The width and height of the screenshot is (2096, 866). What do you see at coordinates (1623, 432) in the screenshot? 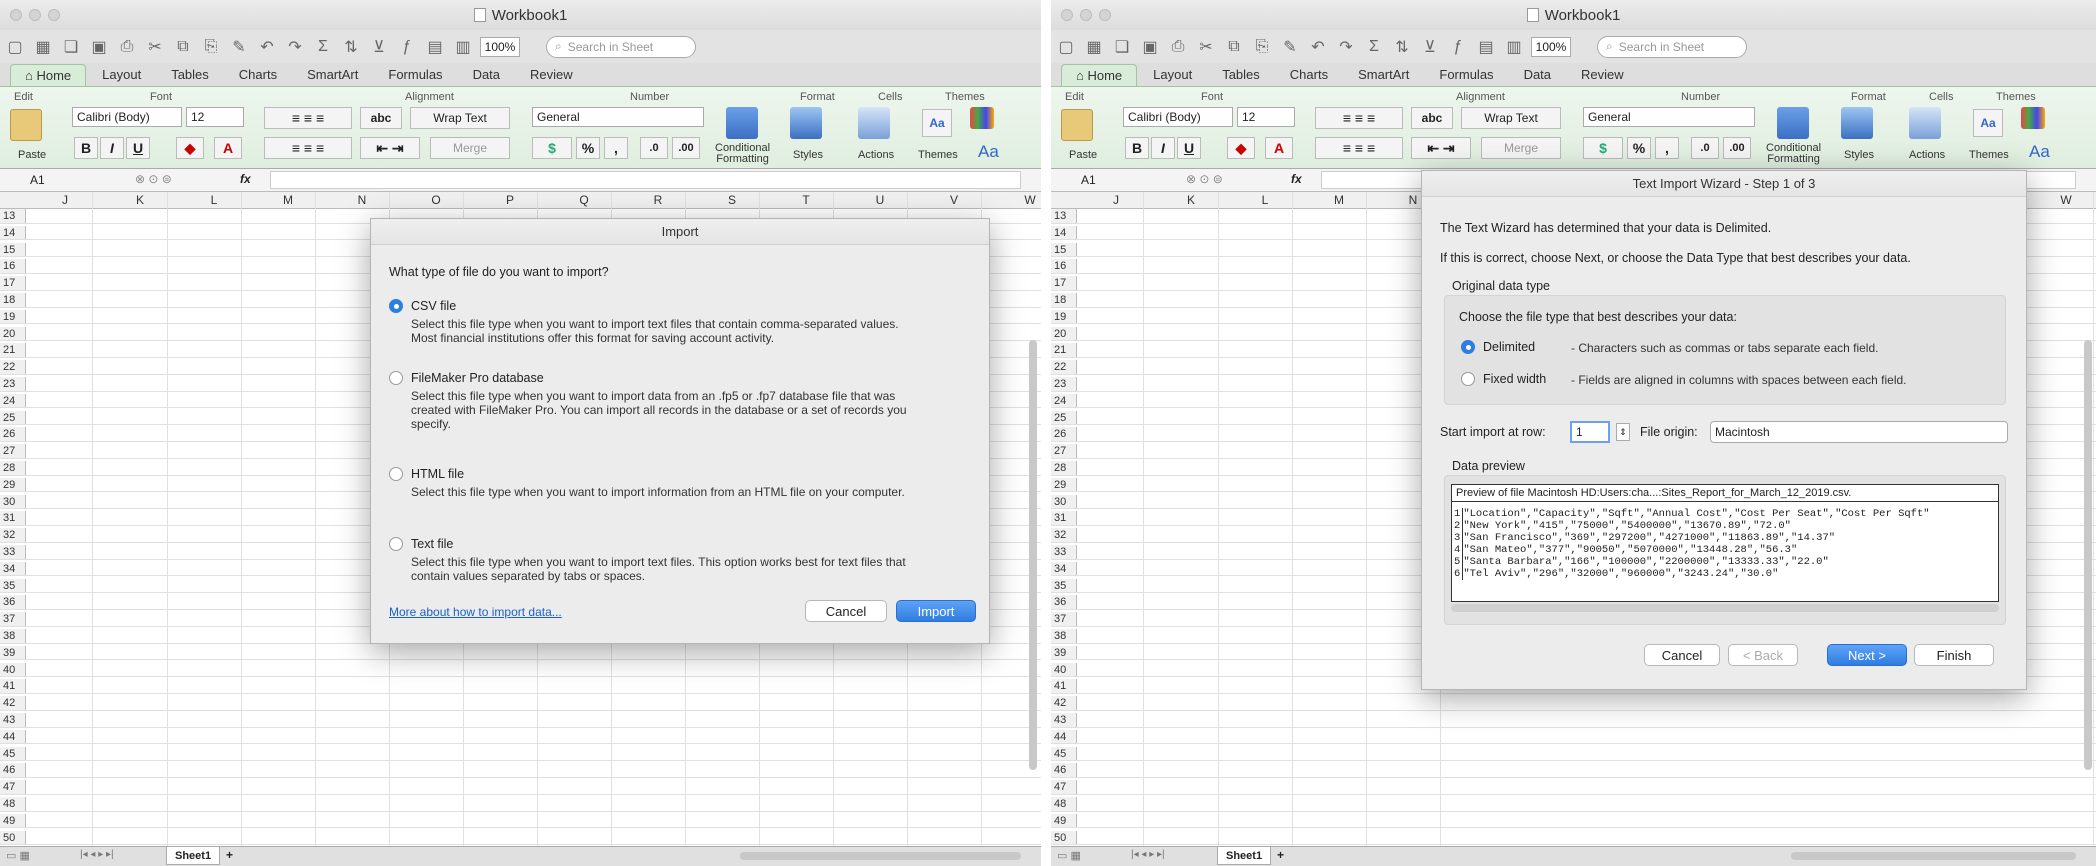
I see `start-row-stepper: ⇕` at bounding box center [1623, 432].